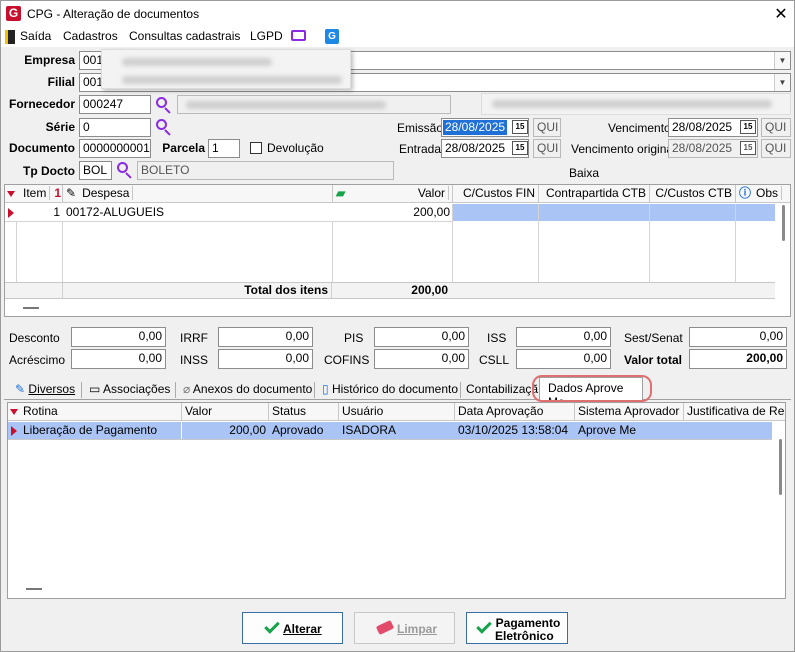 This screenshot has height=652, width=795. What do you see at coordinates (95, 170) in the screenshot?
I see `tpdocto-code-input: BOL` at bounding box center [95, 170].